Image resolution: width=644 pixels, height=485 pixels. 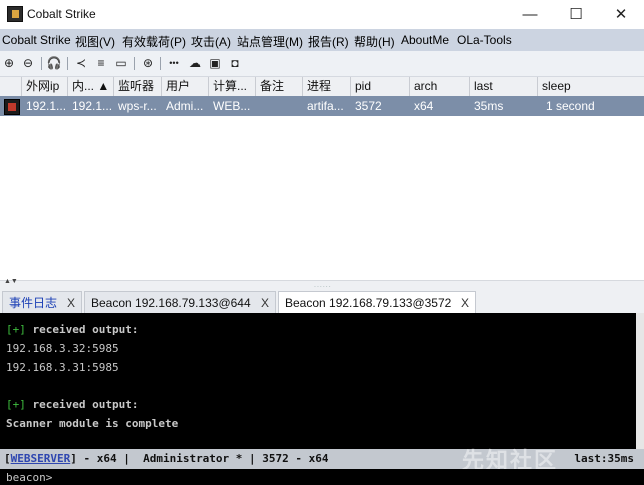 What do you see at coordinates (484, 40) in the screenshot?
I see `menu-ola-tools: OLa-Tools` at bounding box center [484, 40].